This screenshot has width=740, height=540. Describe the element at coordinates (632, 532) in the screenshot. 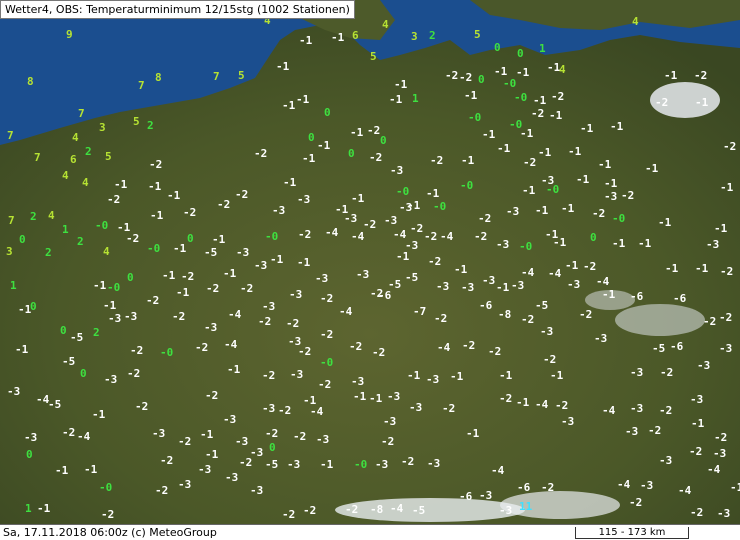

I see `scale-label: 115 - 173 km` at that location.